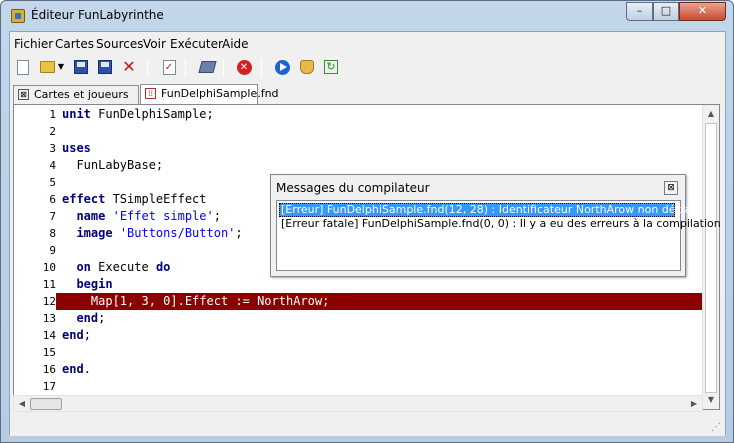  I want to click on dropdown-arrow-icon: ▼, so click(61, 67).